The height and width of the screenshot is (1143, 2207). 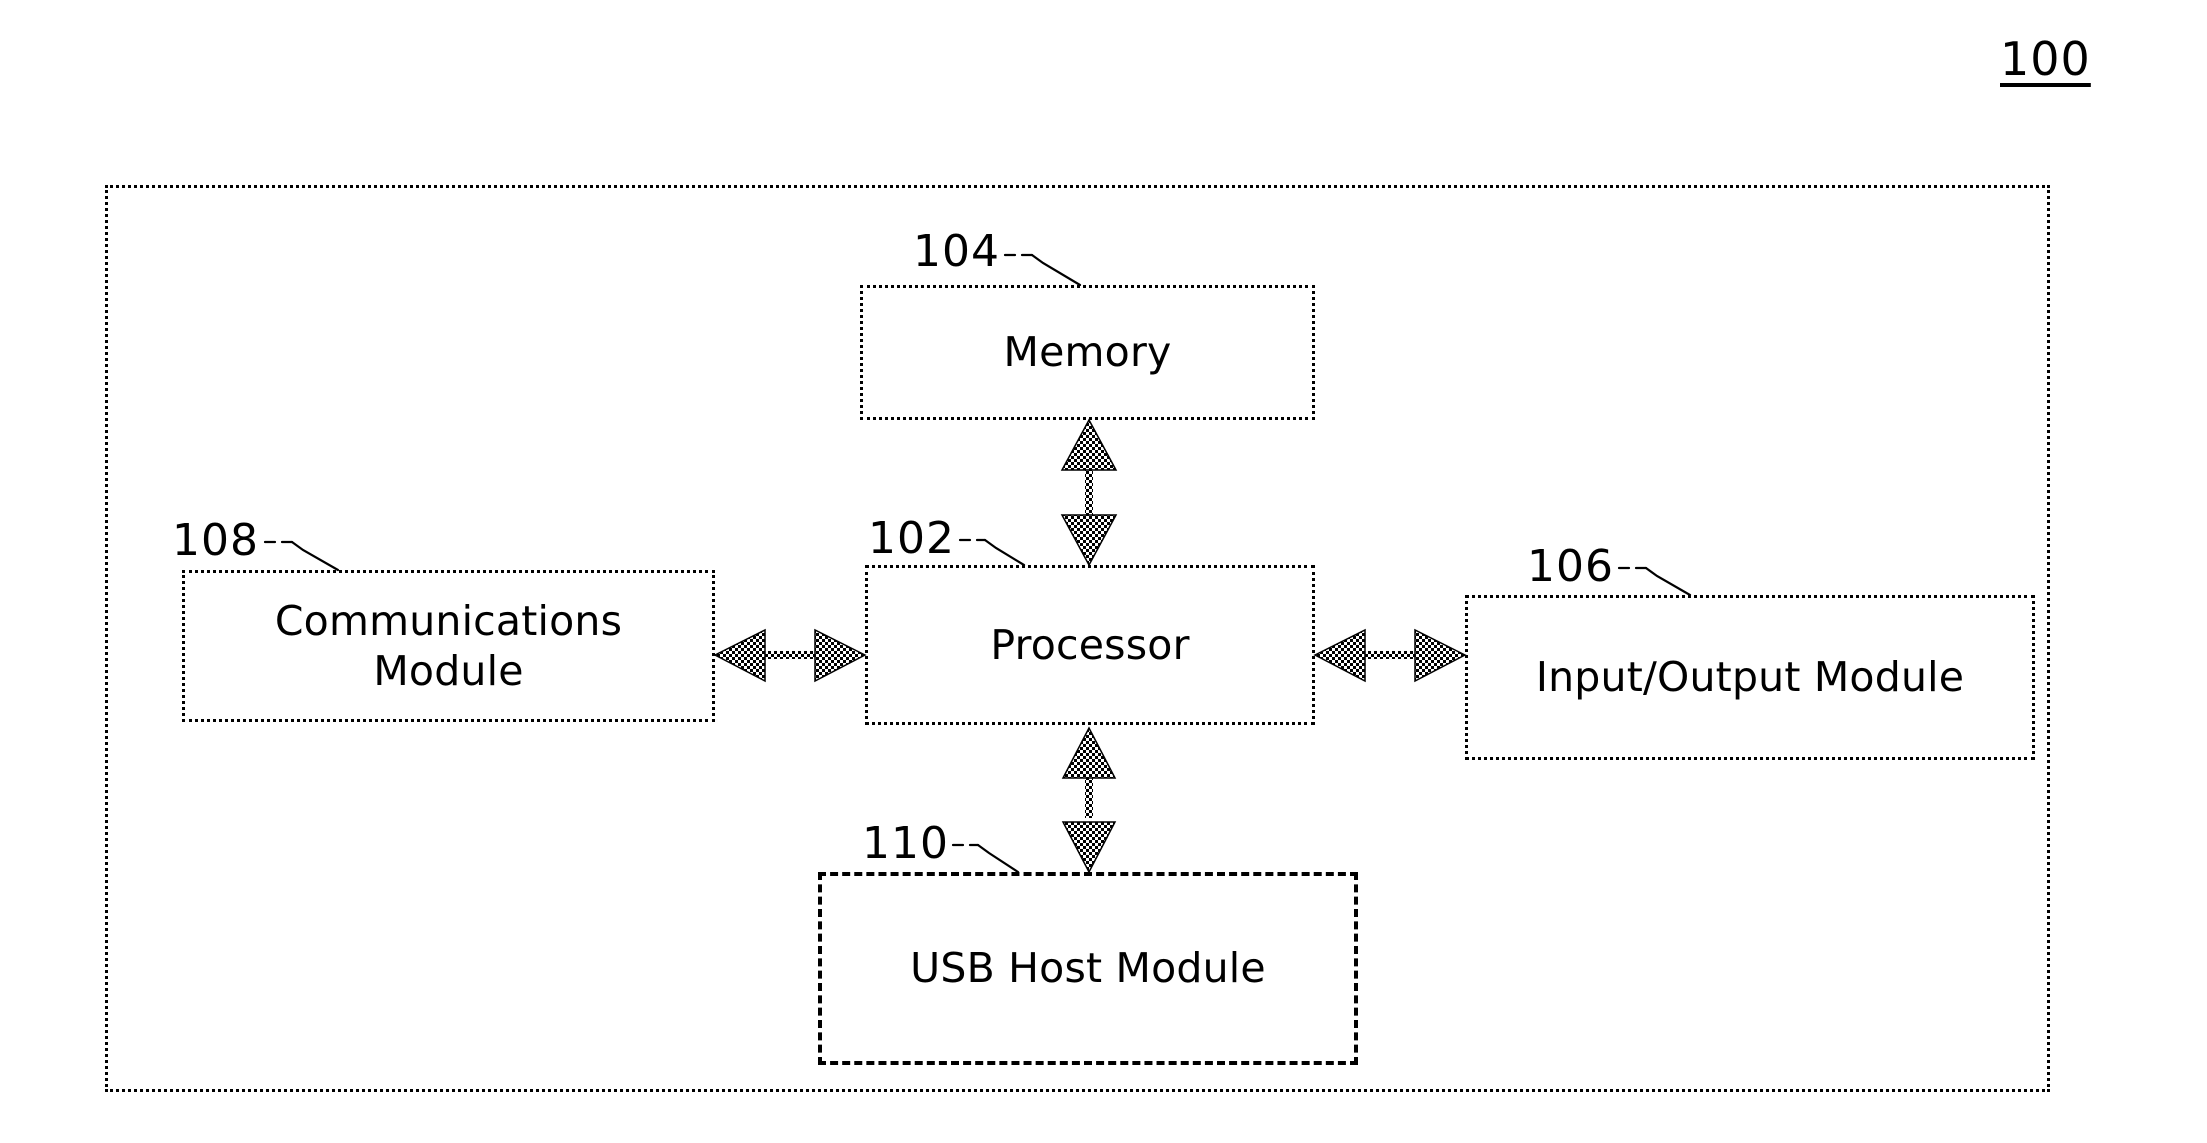 I want to click on block-usb-host-module: USB Host Module, so click(x=1088, y=968).